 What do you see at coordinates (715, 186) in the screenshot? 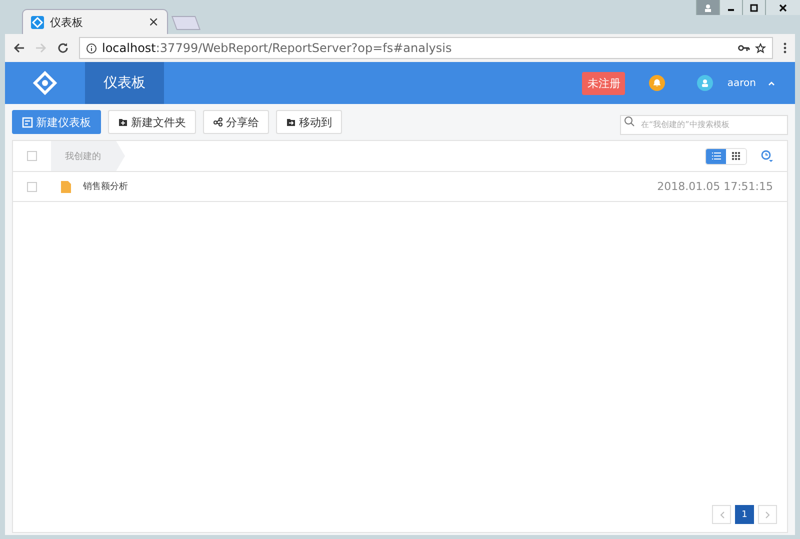
I see `modified-time: 2018.01.05 17:51:15` at bounding box center [715, 186].